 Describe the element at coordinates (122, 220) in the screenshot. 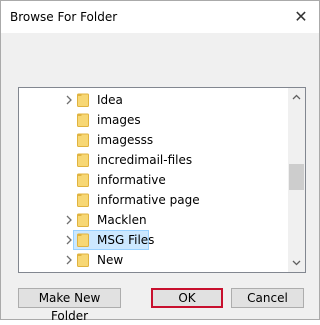

I see `tree-item-label: Macklen` at that location.